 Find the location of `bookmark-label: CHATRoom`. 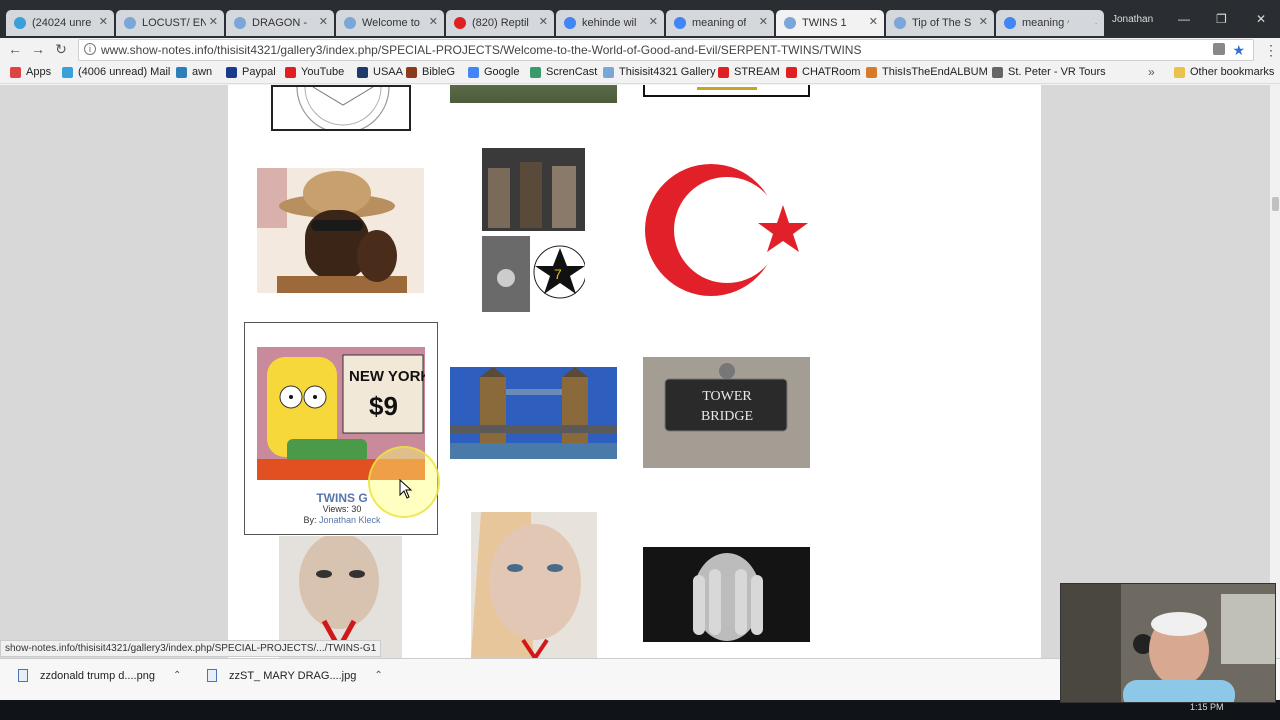

bookmark-label: CHATRoom is located at coordinates (831, 72).